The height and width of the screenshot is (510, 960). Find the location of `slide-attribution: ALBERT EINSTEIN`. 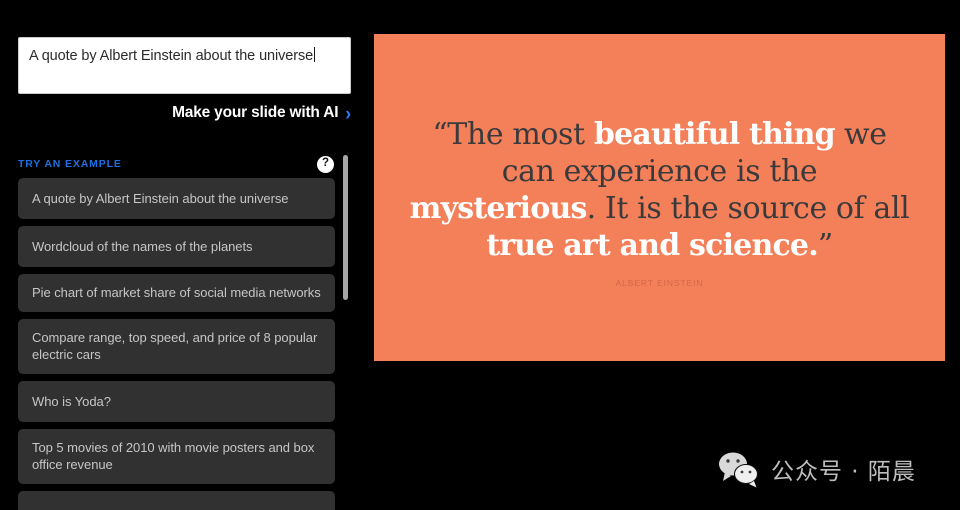

slide-attribution: ALBERT EINSTEIN is located at coordinates (659, 282).